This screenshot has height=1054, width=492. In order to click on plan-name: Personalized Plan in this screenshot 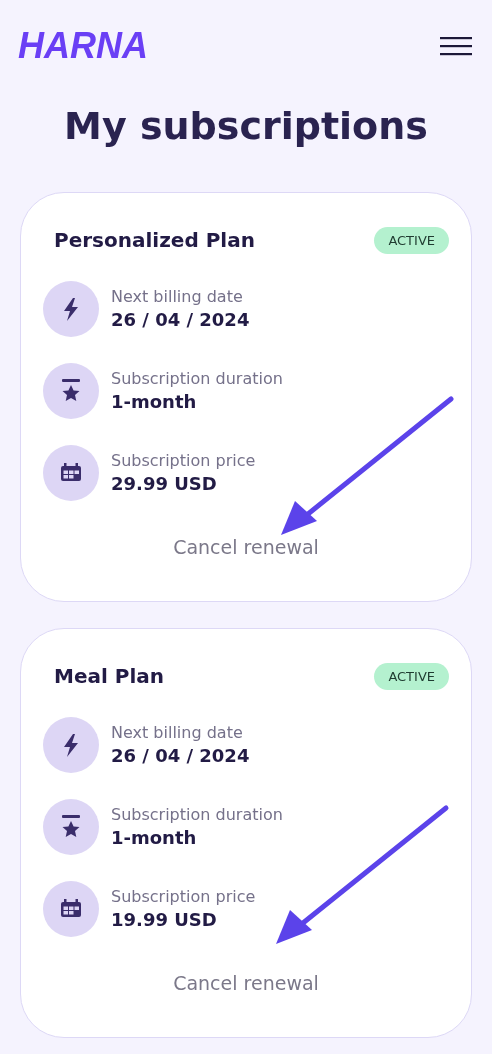, I will do `click(154, 240)`.